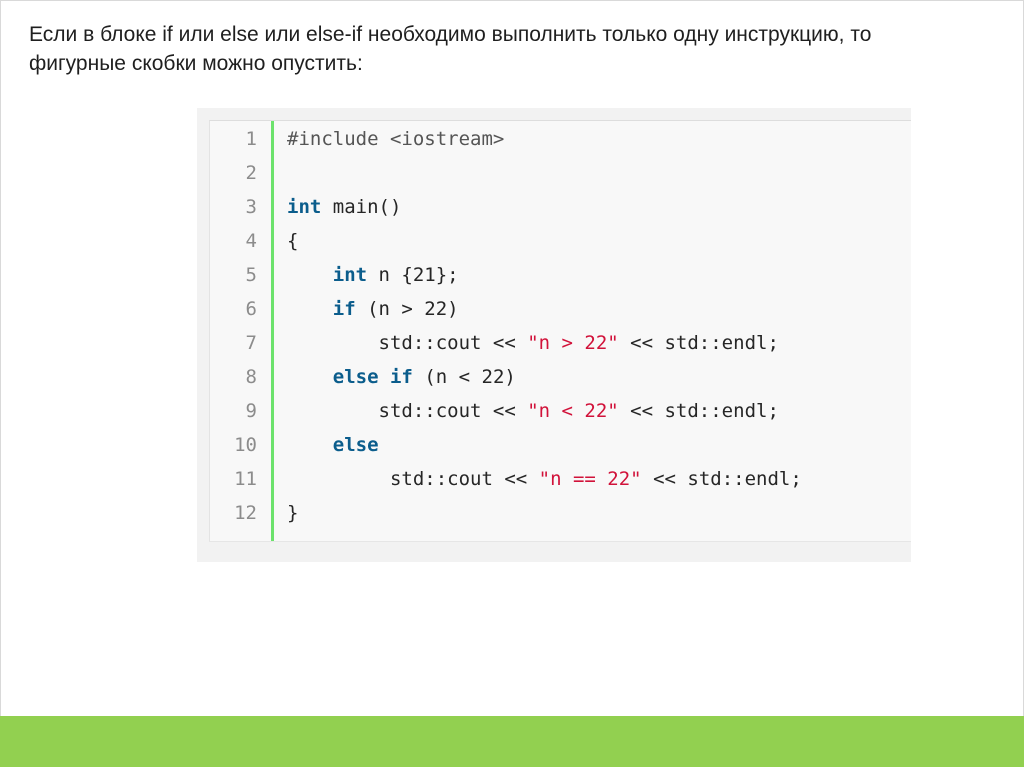 The height and width of the screenshot is (767, 1024). Describe the element at coordinates (464, 377) in the screenshot. I see `code-token: (n < 22)` at that location.